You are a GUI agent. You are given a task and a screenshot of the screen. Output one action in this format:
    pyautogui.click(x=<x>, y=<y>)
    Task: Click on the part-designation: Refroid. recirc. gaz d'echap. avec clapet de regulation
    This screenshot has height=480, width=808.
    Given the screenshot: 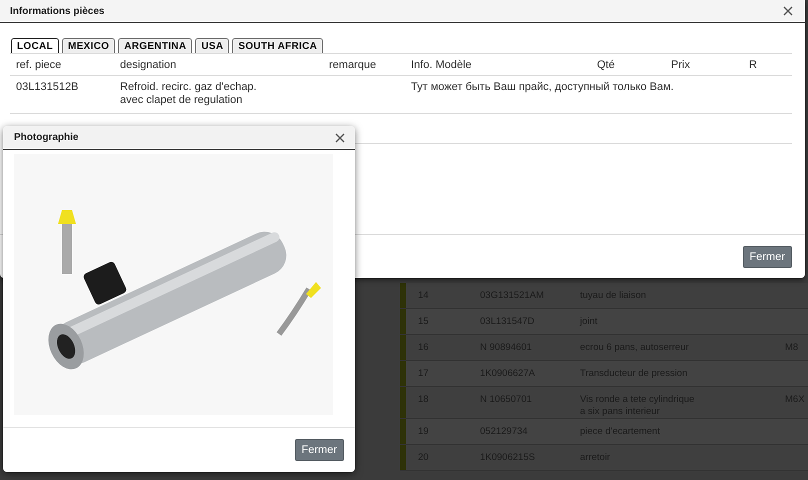 What is the action you would take?
    pyautogui.click(x=189, y=94)
    